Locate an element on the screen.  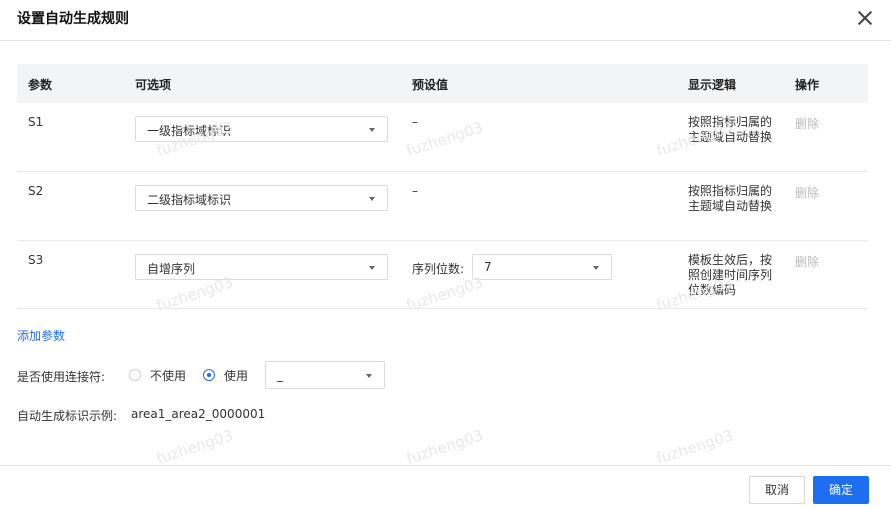
sequence-digits-label: 序列位数: is located at coordinates (438, 269).